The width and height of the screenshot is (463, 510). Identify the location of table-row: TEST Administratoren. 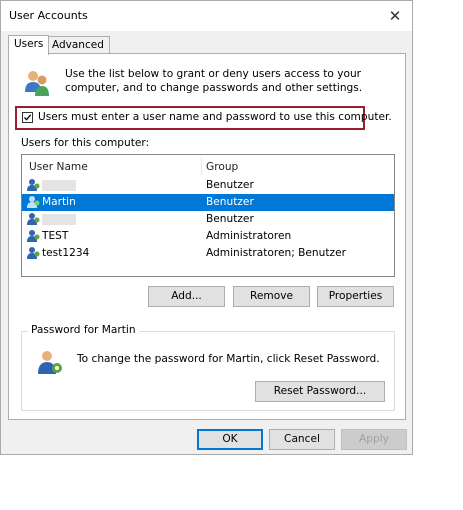
(208, 236).